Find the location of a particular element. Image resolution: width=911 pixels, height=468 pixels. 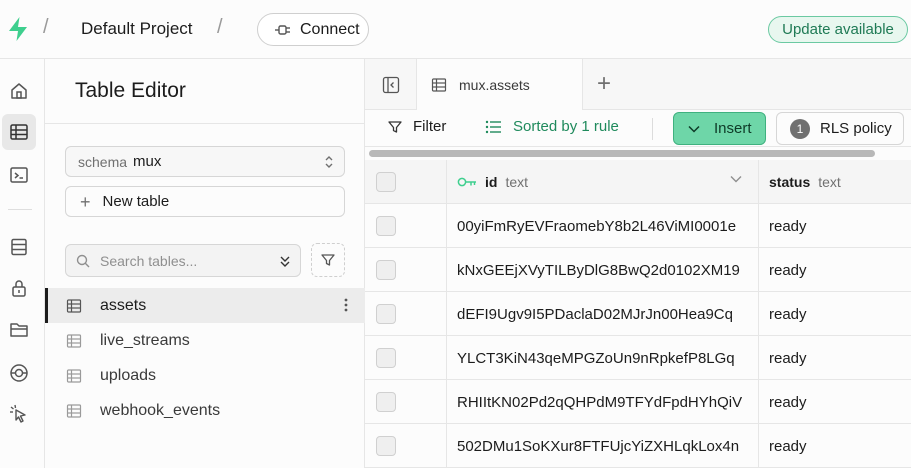

table-row: RHIItKN02Pd2qQHPdM9TFYdFpdHYhQiV ready is located at coordinates (638, 402).